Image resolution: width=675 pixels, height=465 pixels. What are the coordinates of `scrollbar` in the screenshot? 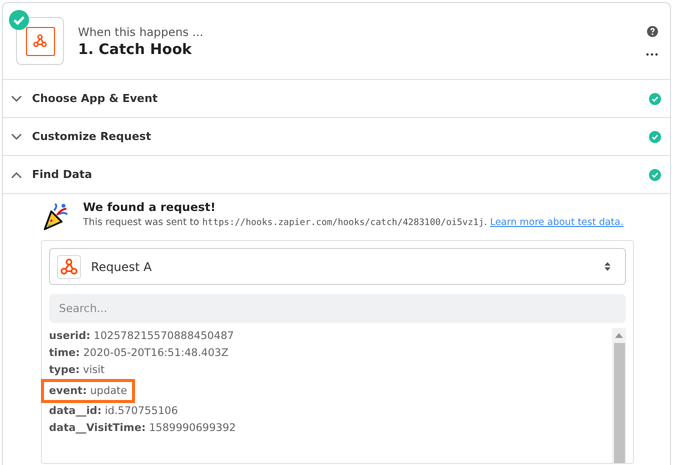 It's located at (619, 395).